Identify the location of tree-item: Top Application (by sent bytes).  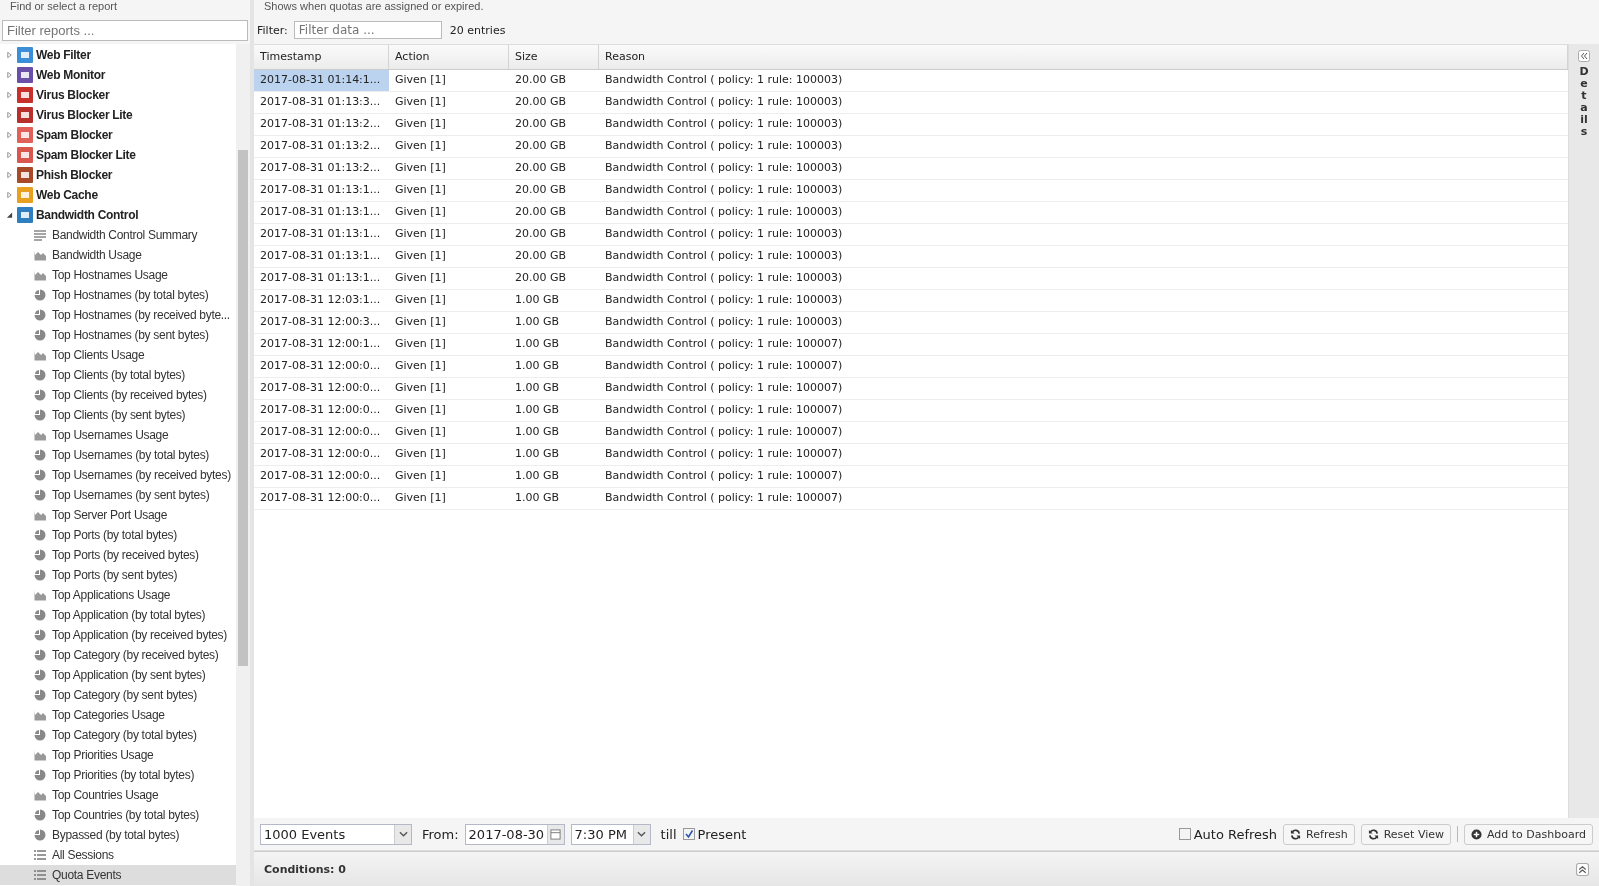
(118, 675).